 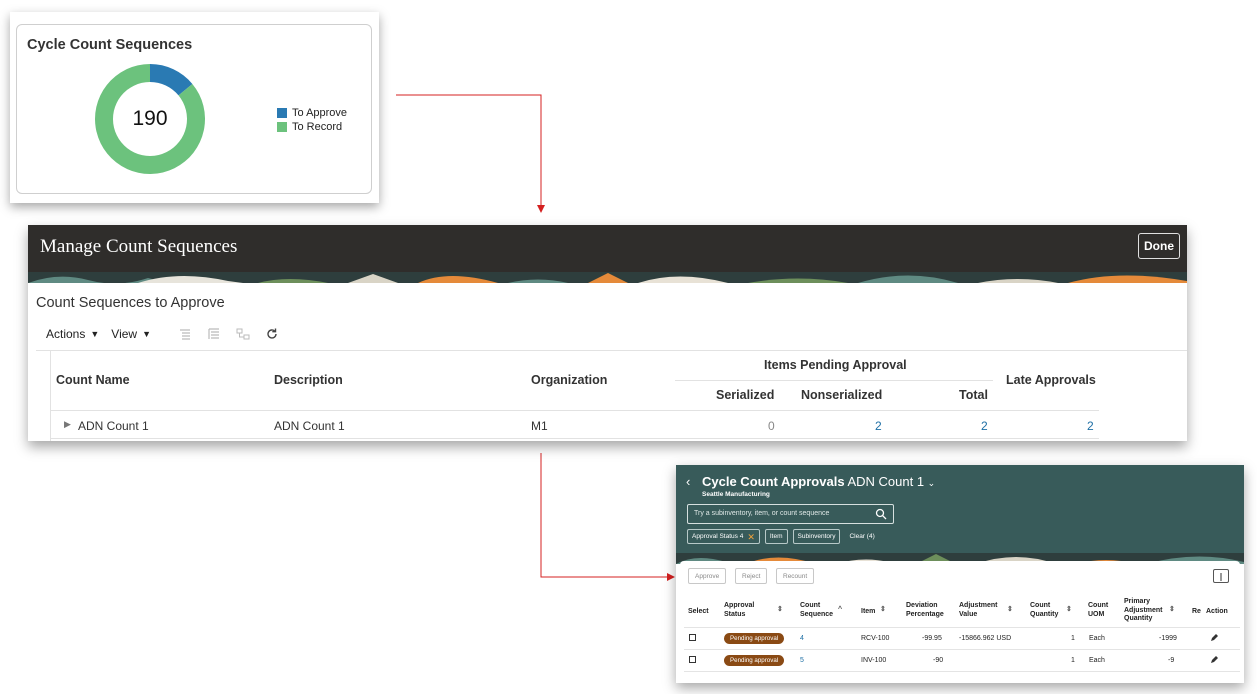 I want to click on close-icon: ✕, so click(x=751, y=536).